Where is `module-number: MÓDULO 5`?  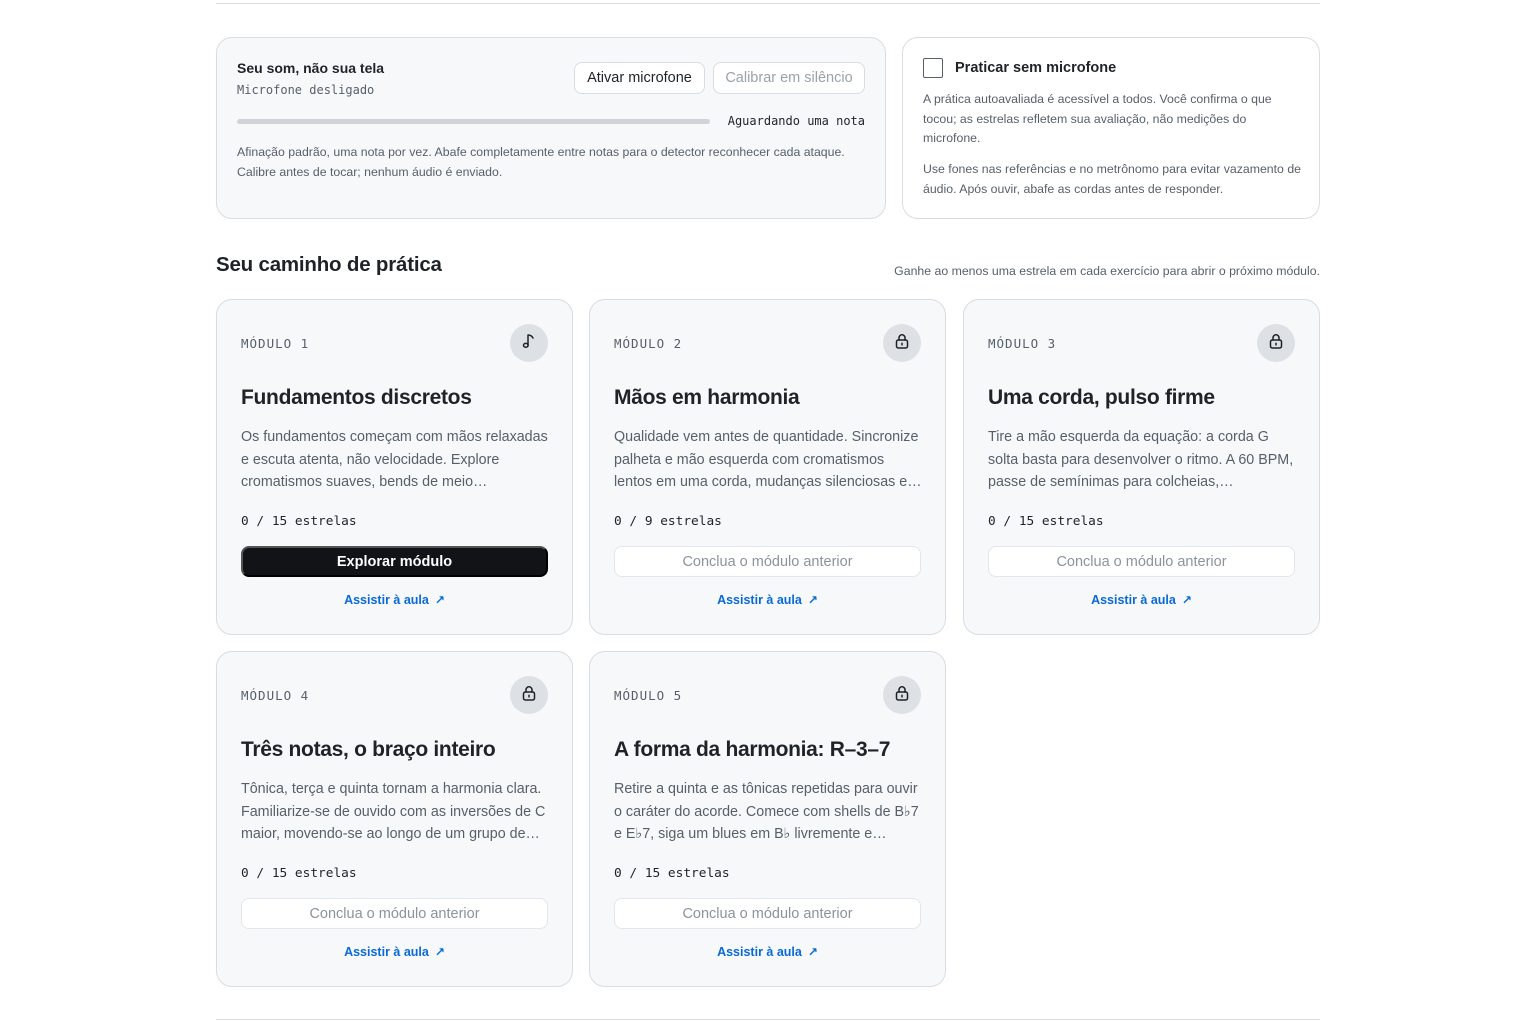 module-number: MÓDULO 5 is located at coordinates (648, 695).